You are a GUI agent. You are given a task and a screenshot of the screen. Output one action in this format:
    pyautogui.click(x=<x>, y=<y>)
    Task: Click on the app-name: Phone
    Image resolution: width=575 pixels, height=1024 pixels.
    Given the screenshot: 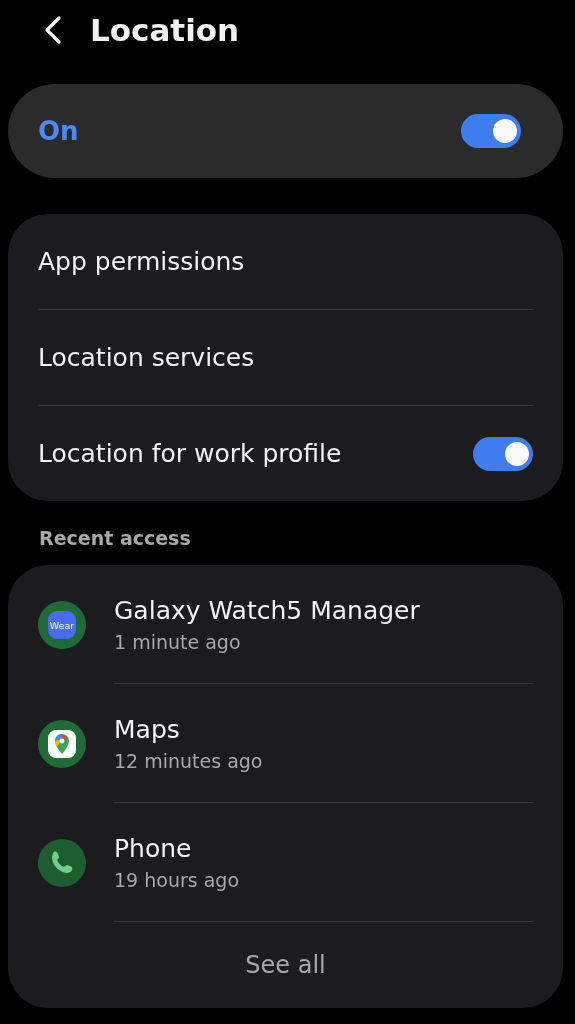 What is the action you would take?
    pyautogui.click(x=323, y=848)
    